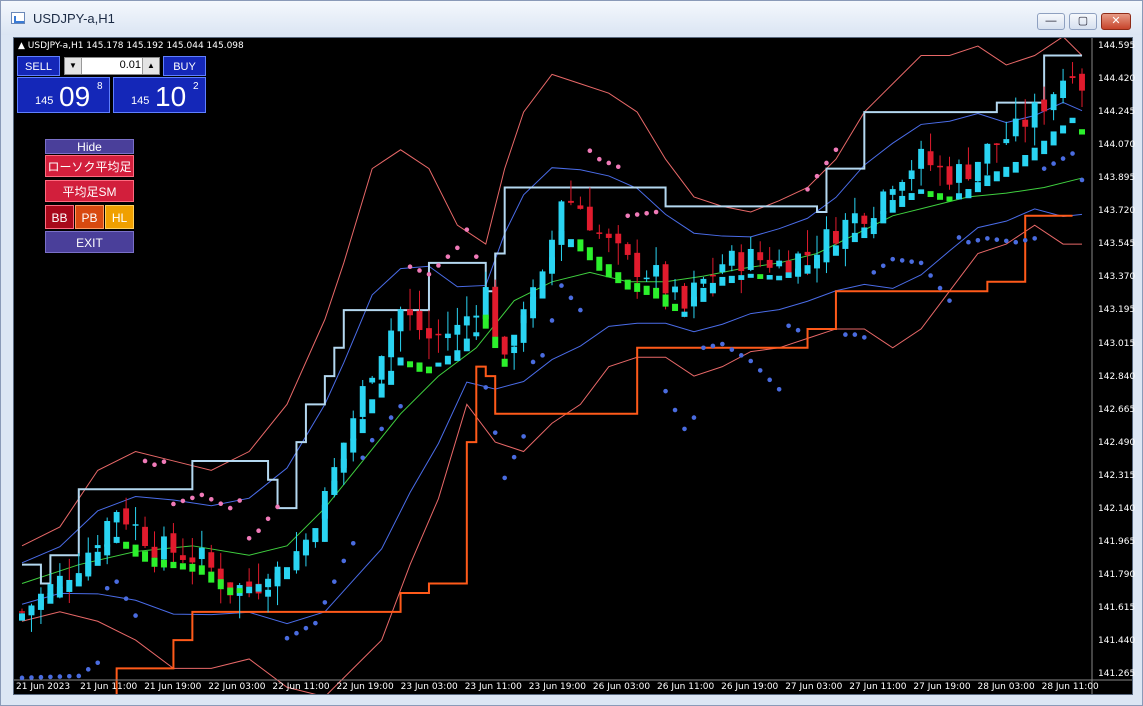 Image resolution: width=1143 pixels, height=706 pixels. Describe the element at coordinates (89, 191) in the screenshot. I see `heikin-ashi-sm-button: 平均足SM` at that location.